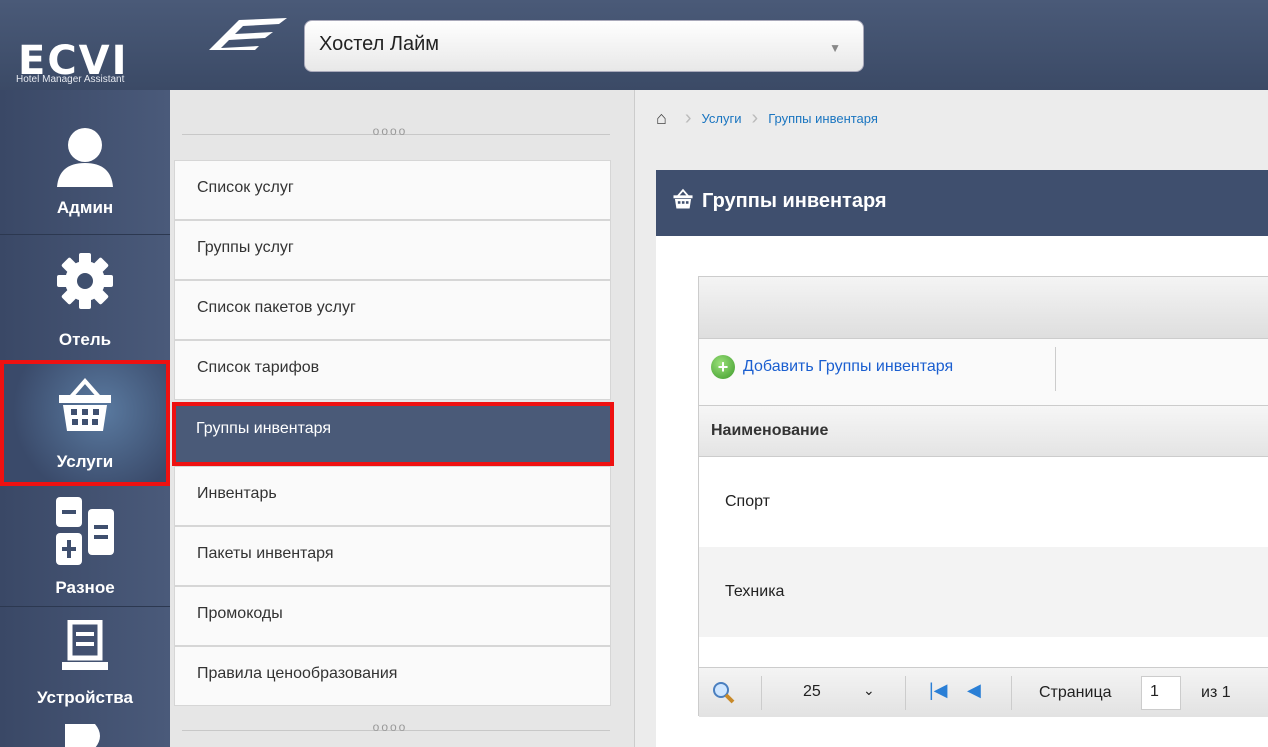 Image resolution: width=1268 pixels, height=747 pixels. What do you see at coordinates (85, 339) in the screenshot?
I see `sidebar-item-label: Отель` at bounding box center [85, 339].